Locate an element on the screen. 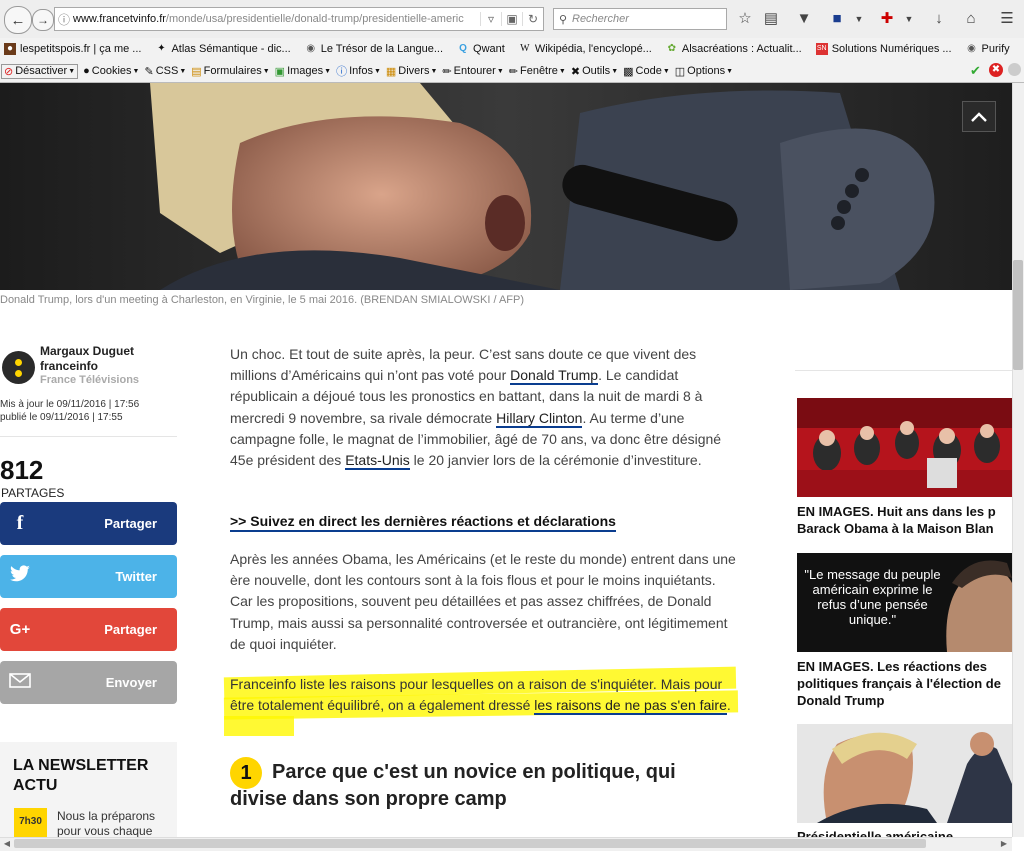  author-name: Margaux Duguet is located at coordinates (87, 351).